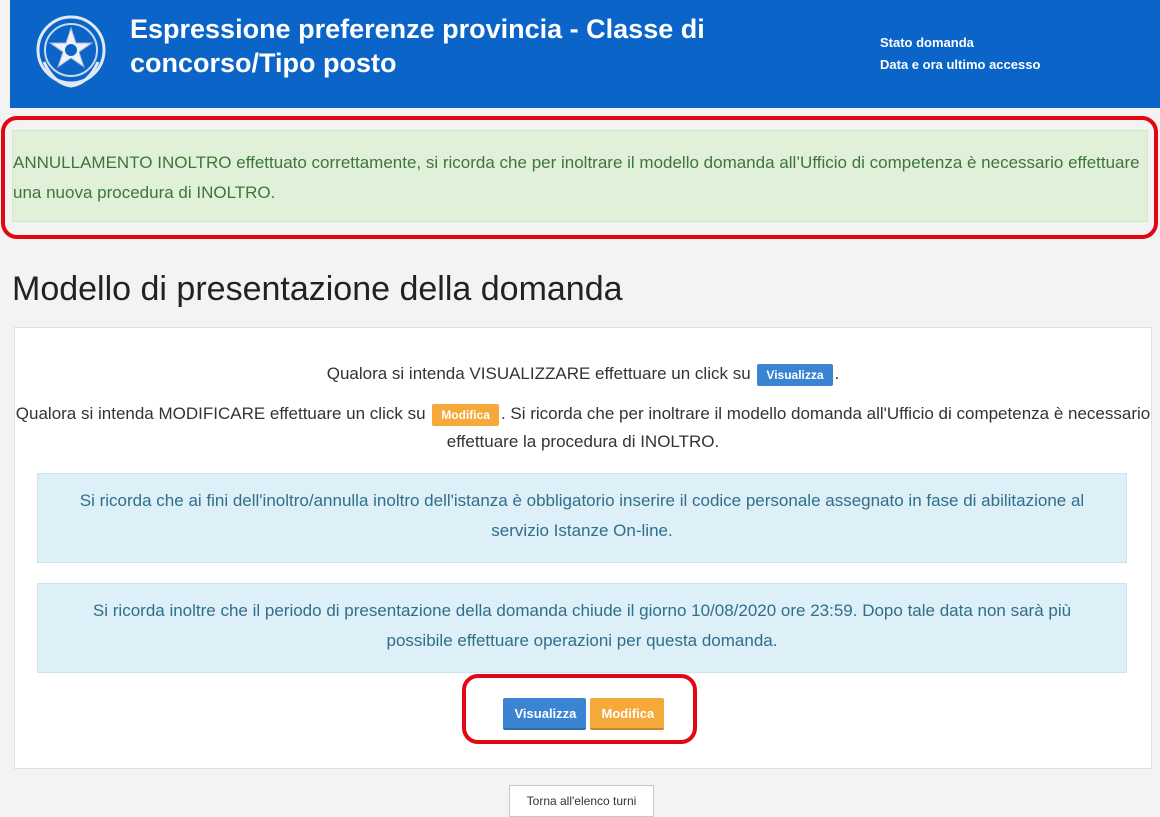  Describe the element at coordinates (626, 714) in the screenshot. I see `modifica-button: Modifica` at that location.